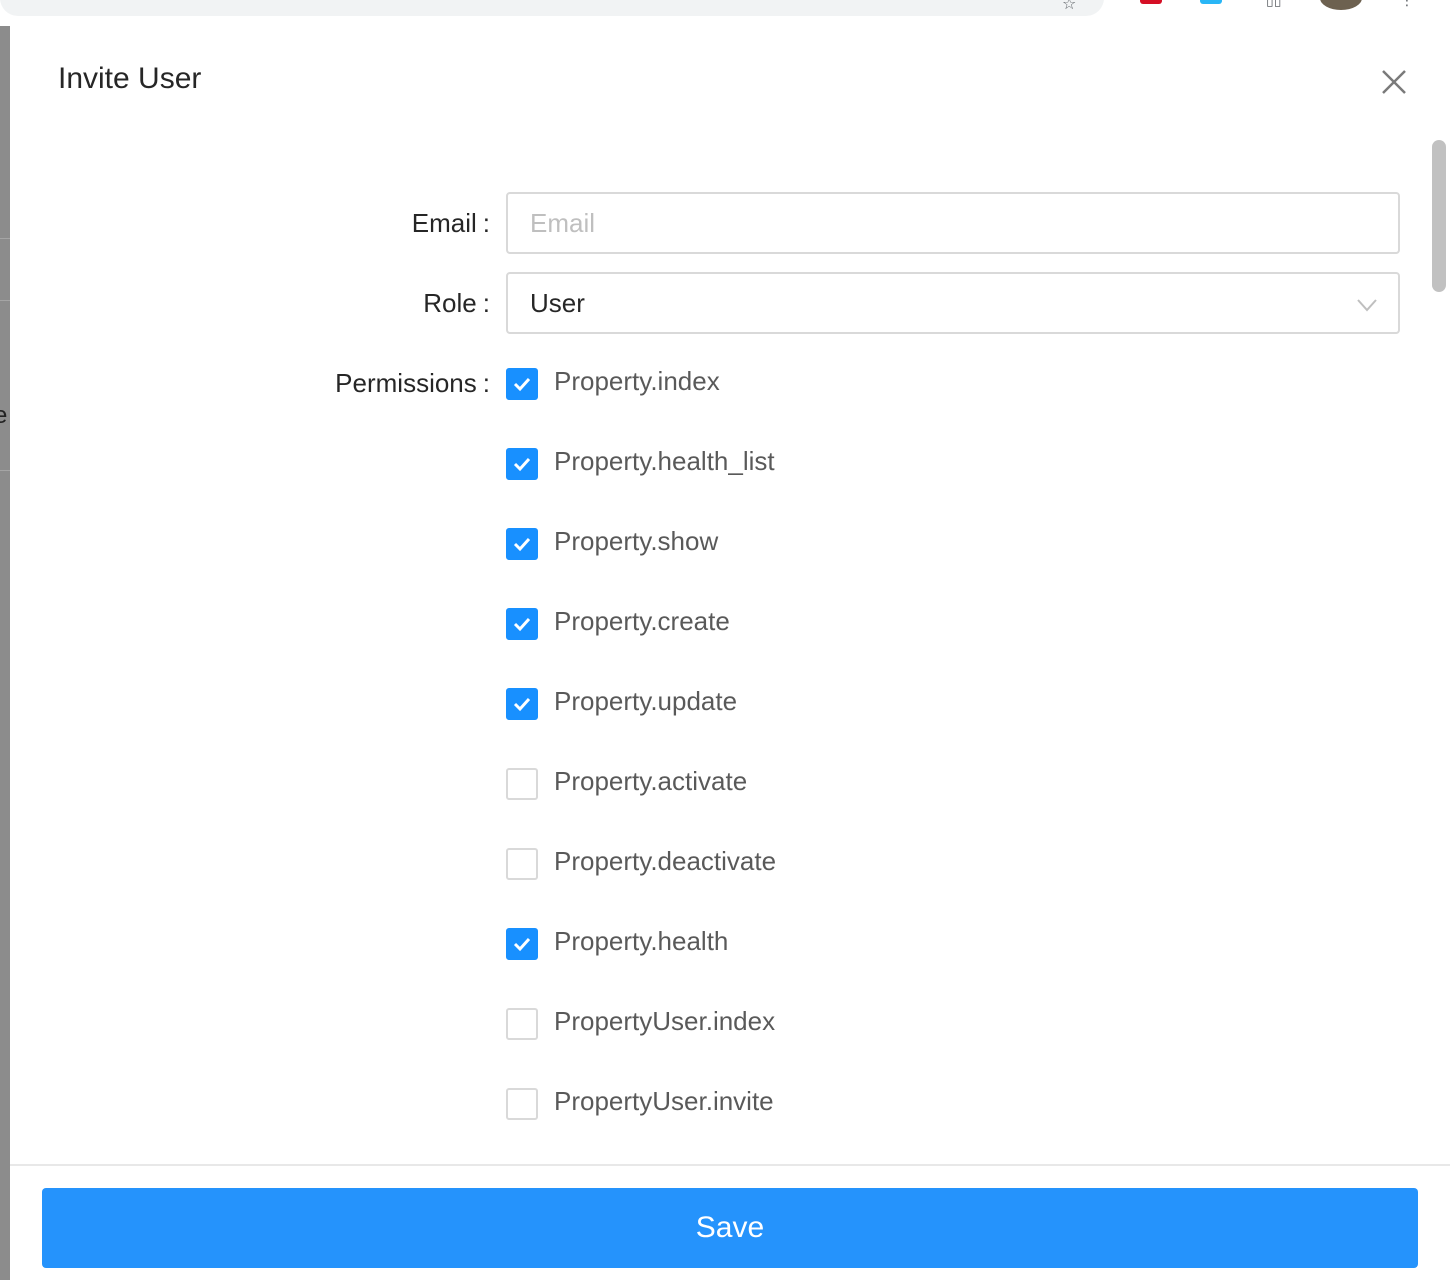 This screenshot has height=1282, width=1450. Describe the element at coordinates (1069, 7) in the screenshot. I see `bookmark-star-icon: ☆` at that location.